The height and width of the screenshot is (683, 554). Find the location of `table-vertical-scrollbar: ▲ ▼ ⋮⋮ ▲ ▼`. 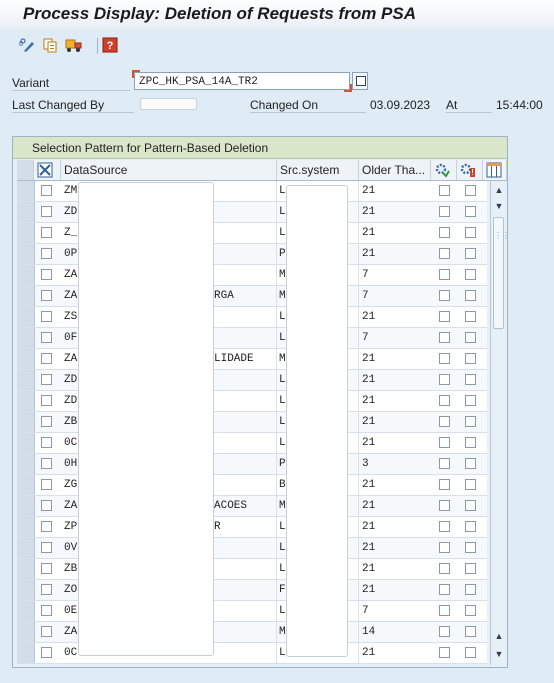

table-vertical-scrollbar: ▲ ▼ ⋮⋮ ▲ ▼ is located at coordinates (500, 423).